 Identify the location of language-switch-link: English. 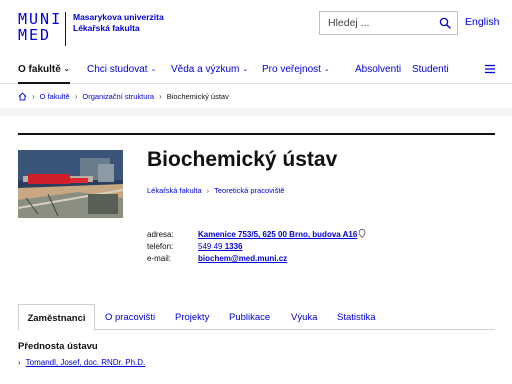
(482, 22).